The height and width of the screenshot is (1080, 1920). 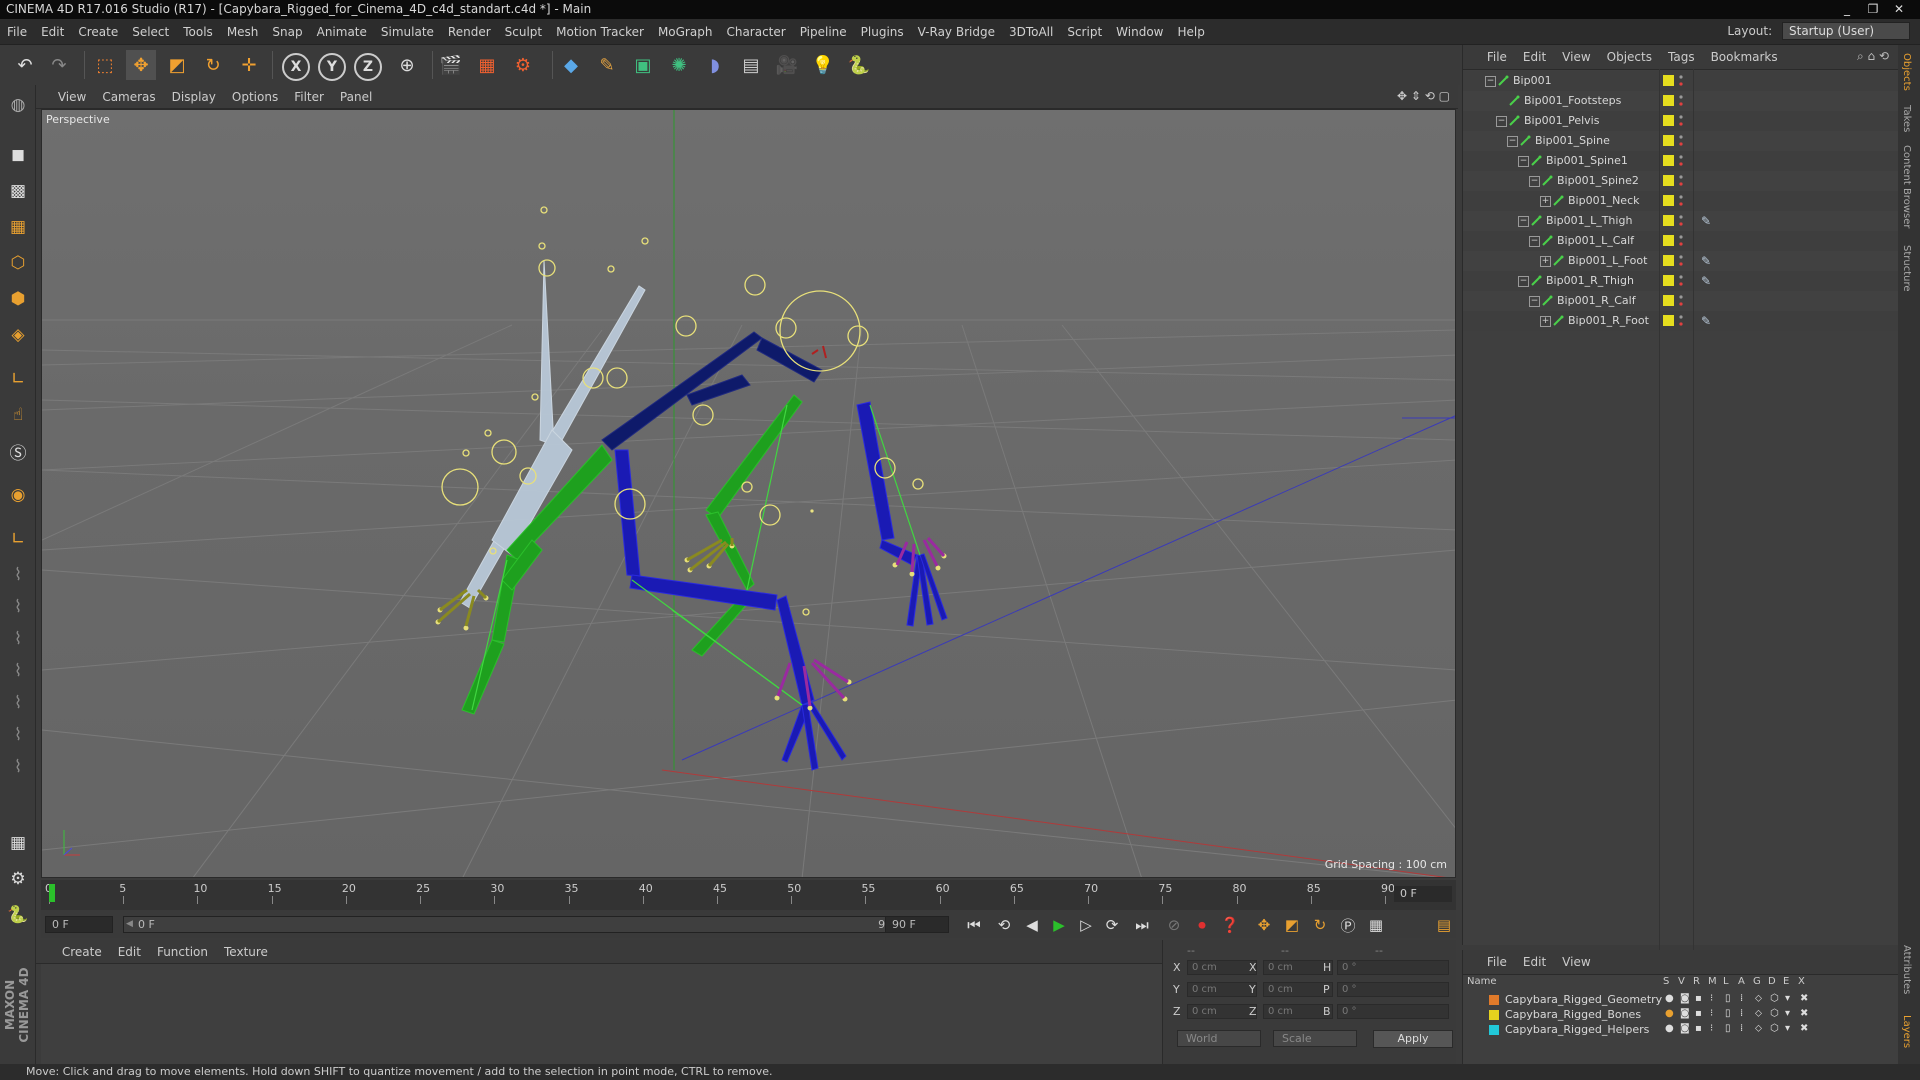 I want to click on object-menu-tags: Tags, so click(x=1681, y=57).